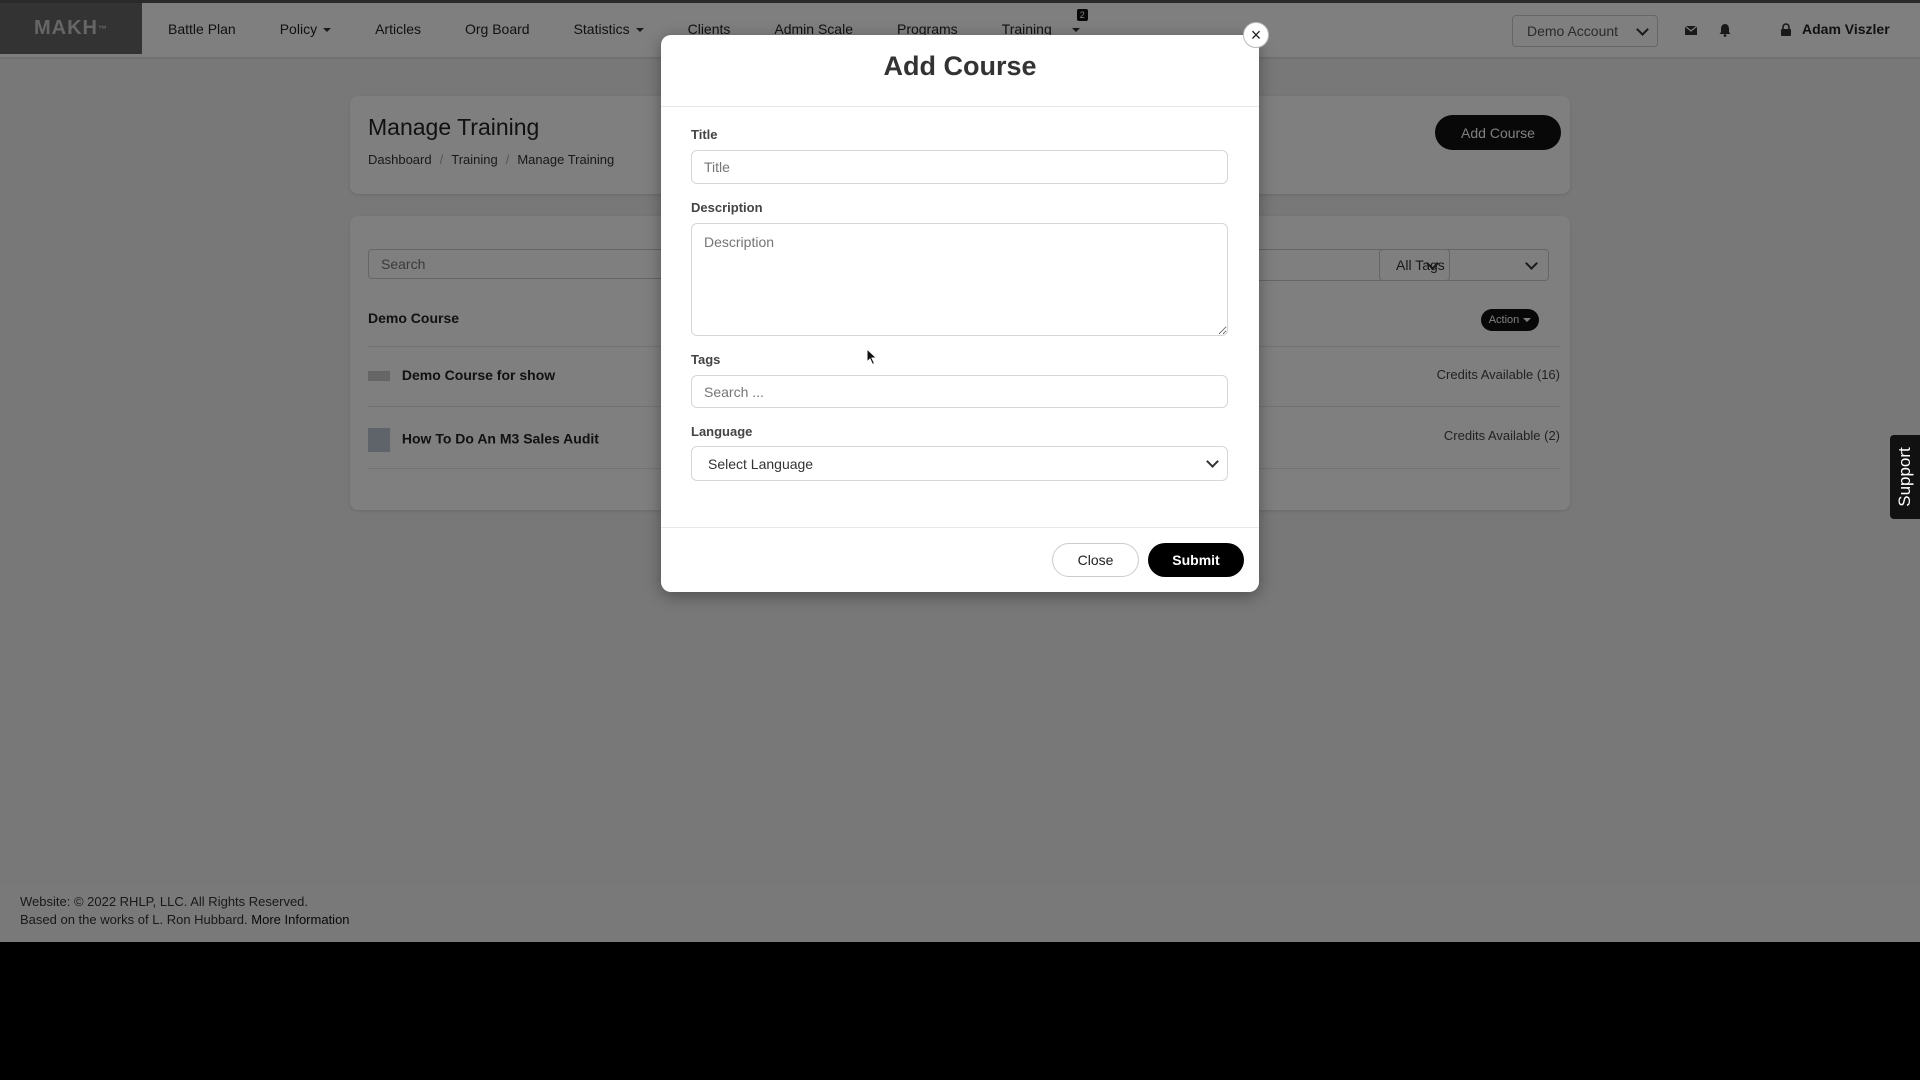 This screenshot has height=1080, width=1920. I want to click on tags-search-input, so click(959, 391).